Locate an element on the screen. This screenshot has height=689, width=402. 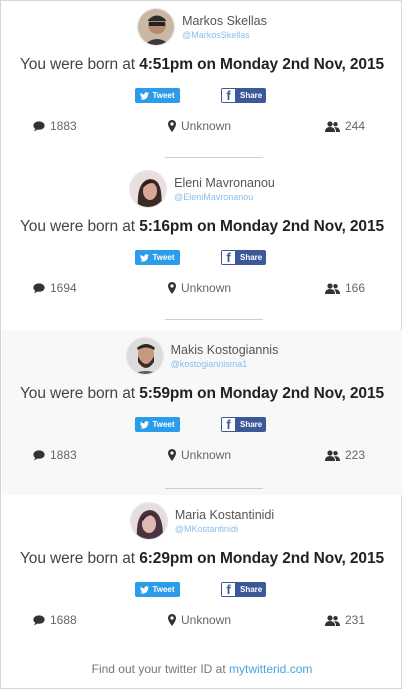
display-name: Maria Kostantinidi is located at coordinates (224, 514).